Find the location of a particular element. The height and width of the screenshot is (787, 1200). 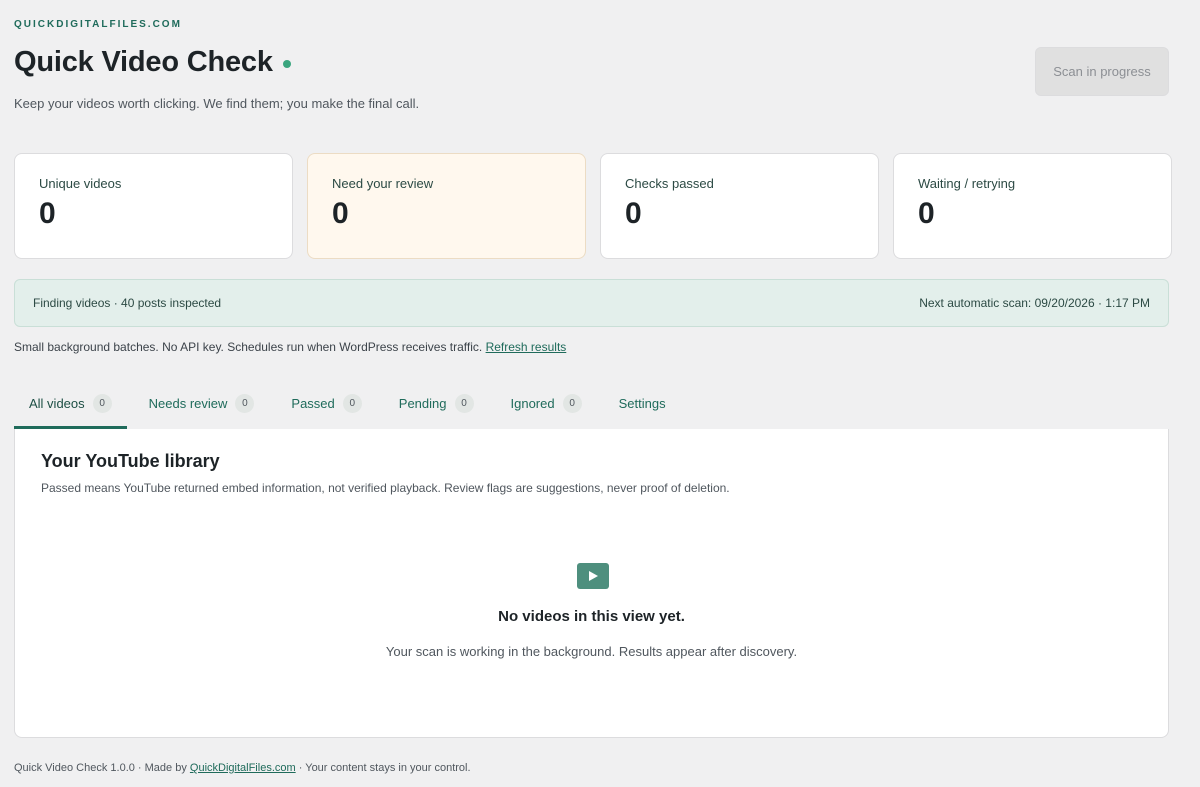

tab-label: All videos is located at coordinates (57, 403).